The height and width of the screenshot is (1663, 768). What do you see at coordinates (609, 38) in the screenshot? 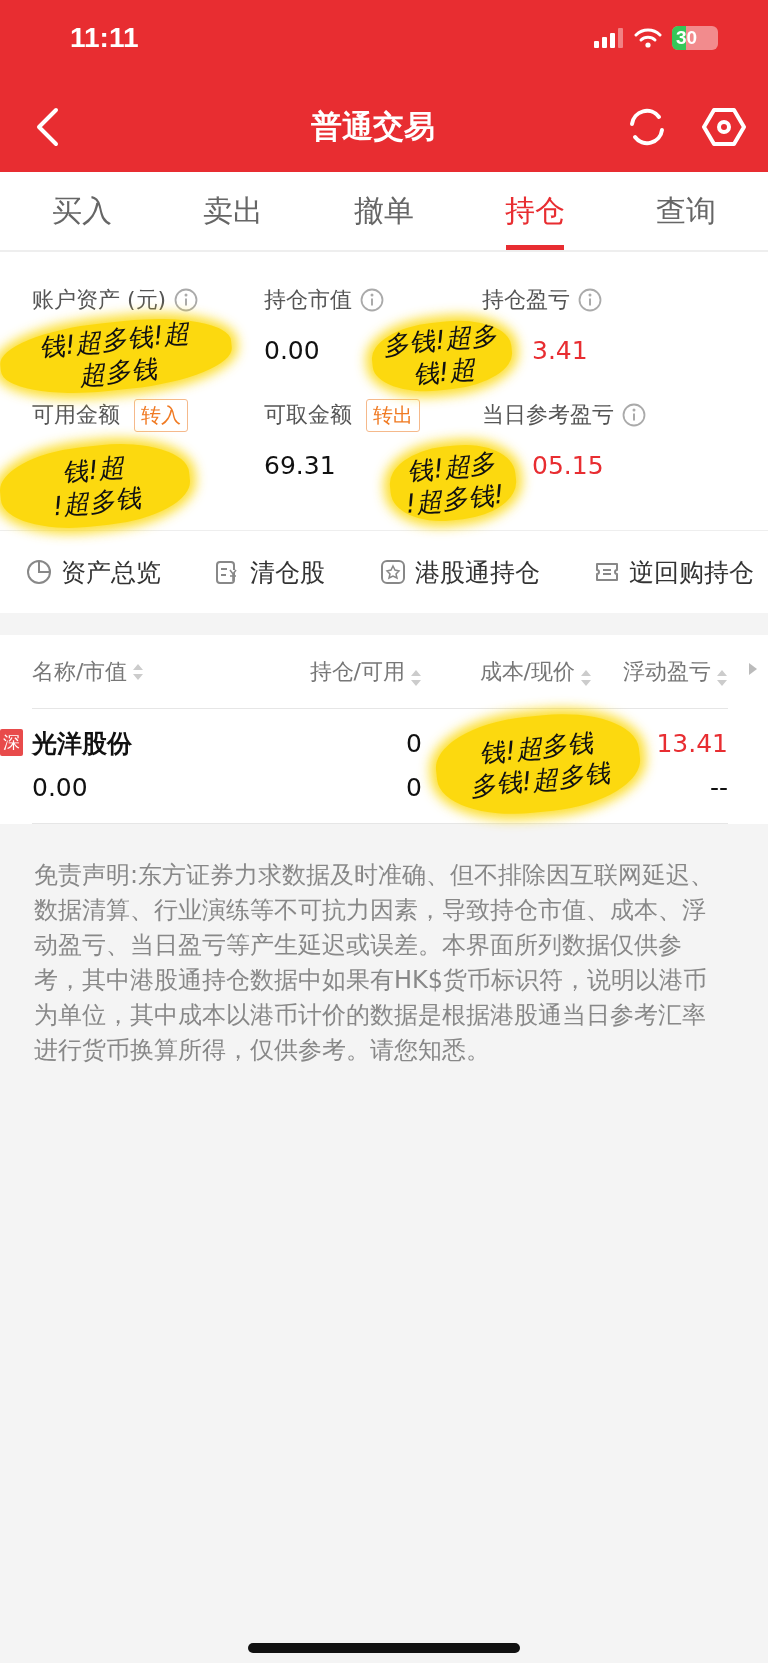
I see `signal-icon` at bounding box center [609, 38].